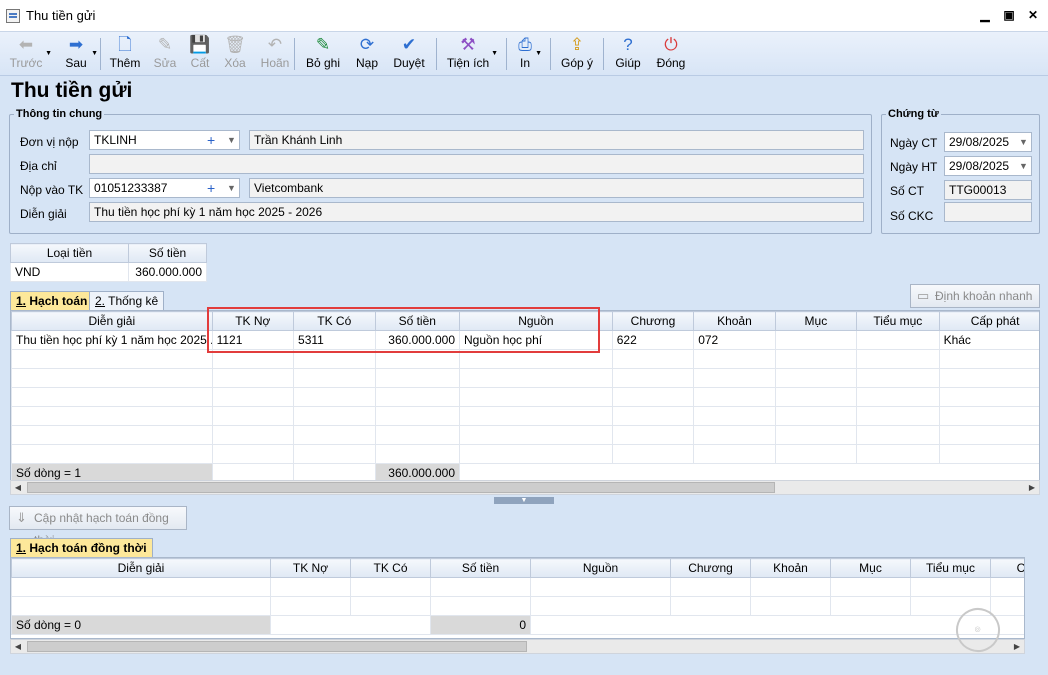 Image resolution: width=1048 pixels, height=675 pixels. I want to click on window-titlebar: Thu tiền gửi ▁ ▣ ✕, so click(524, 16).